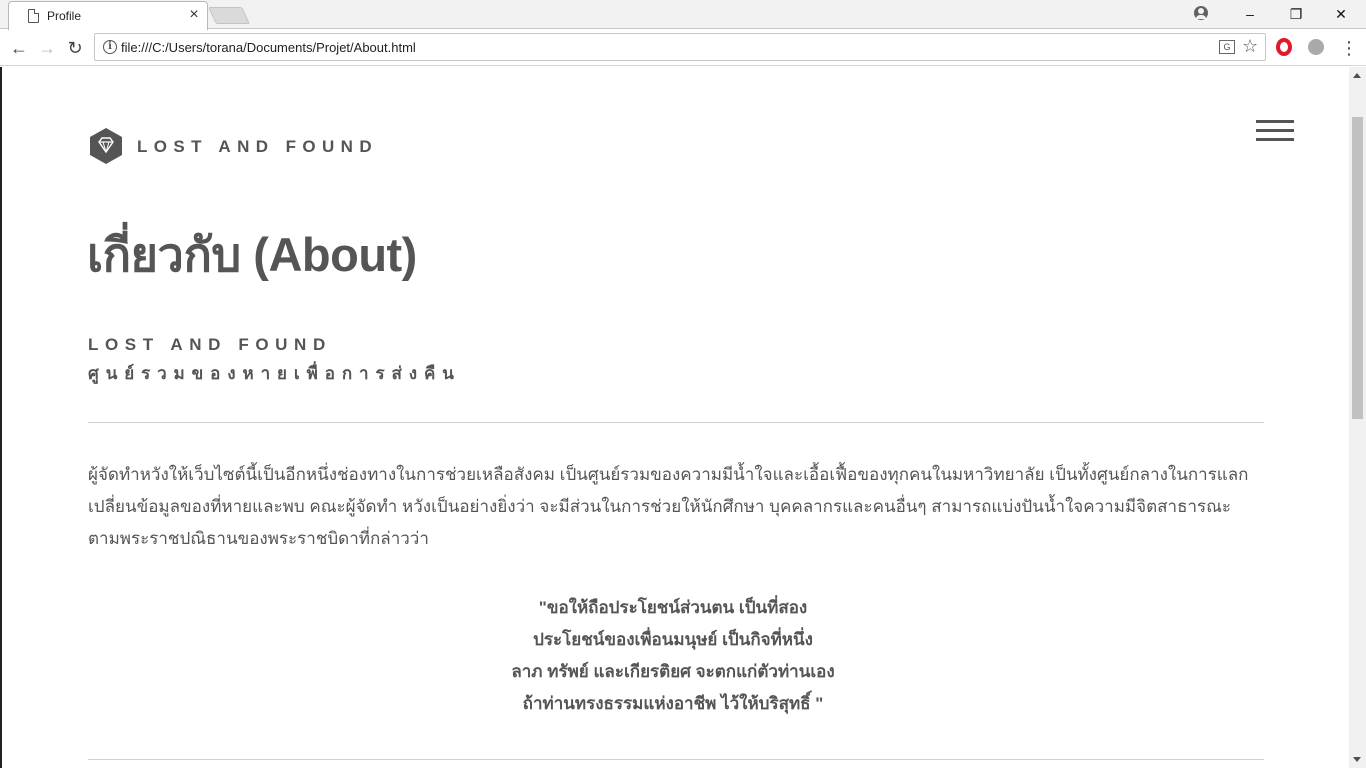 This screenshot has width=1366, height=768. Describe the element at coordinates (106, 146) in the screenshot. I see `gem-icon` at that location.